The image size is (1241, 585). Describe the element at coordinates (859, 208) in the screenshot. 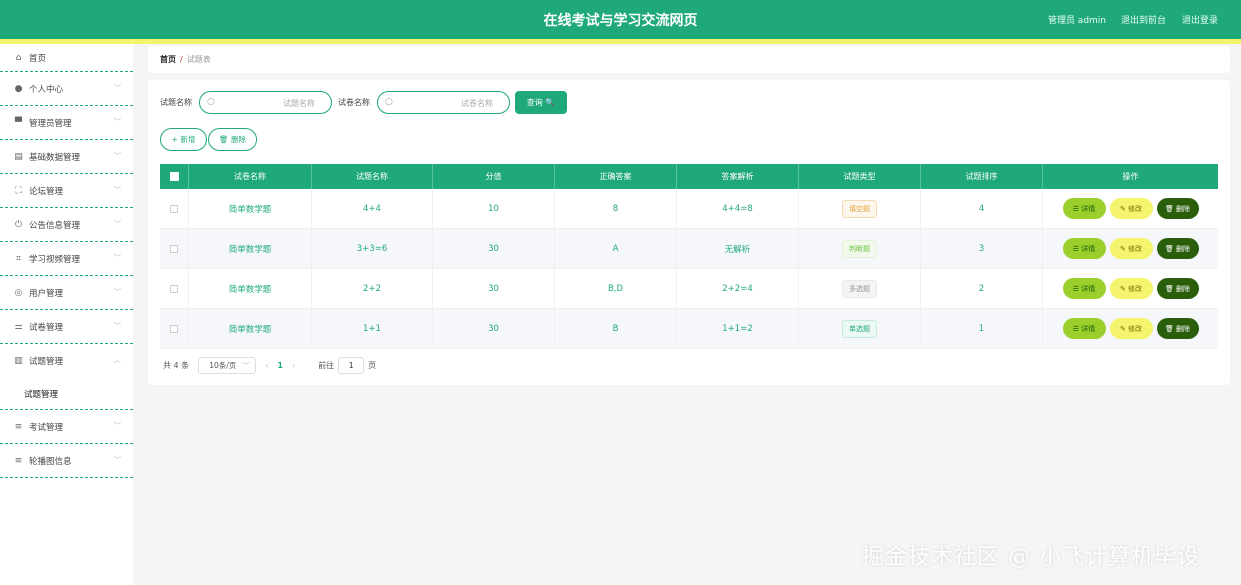

I see `type-tag: 填空题` at that location.